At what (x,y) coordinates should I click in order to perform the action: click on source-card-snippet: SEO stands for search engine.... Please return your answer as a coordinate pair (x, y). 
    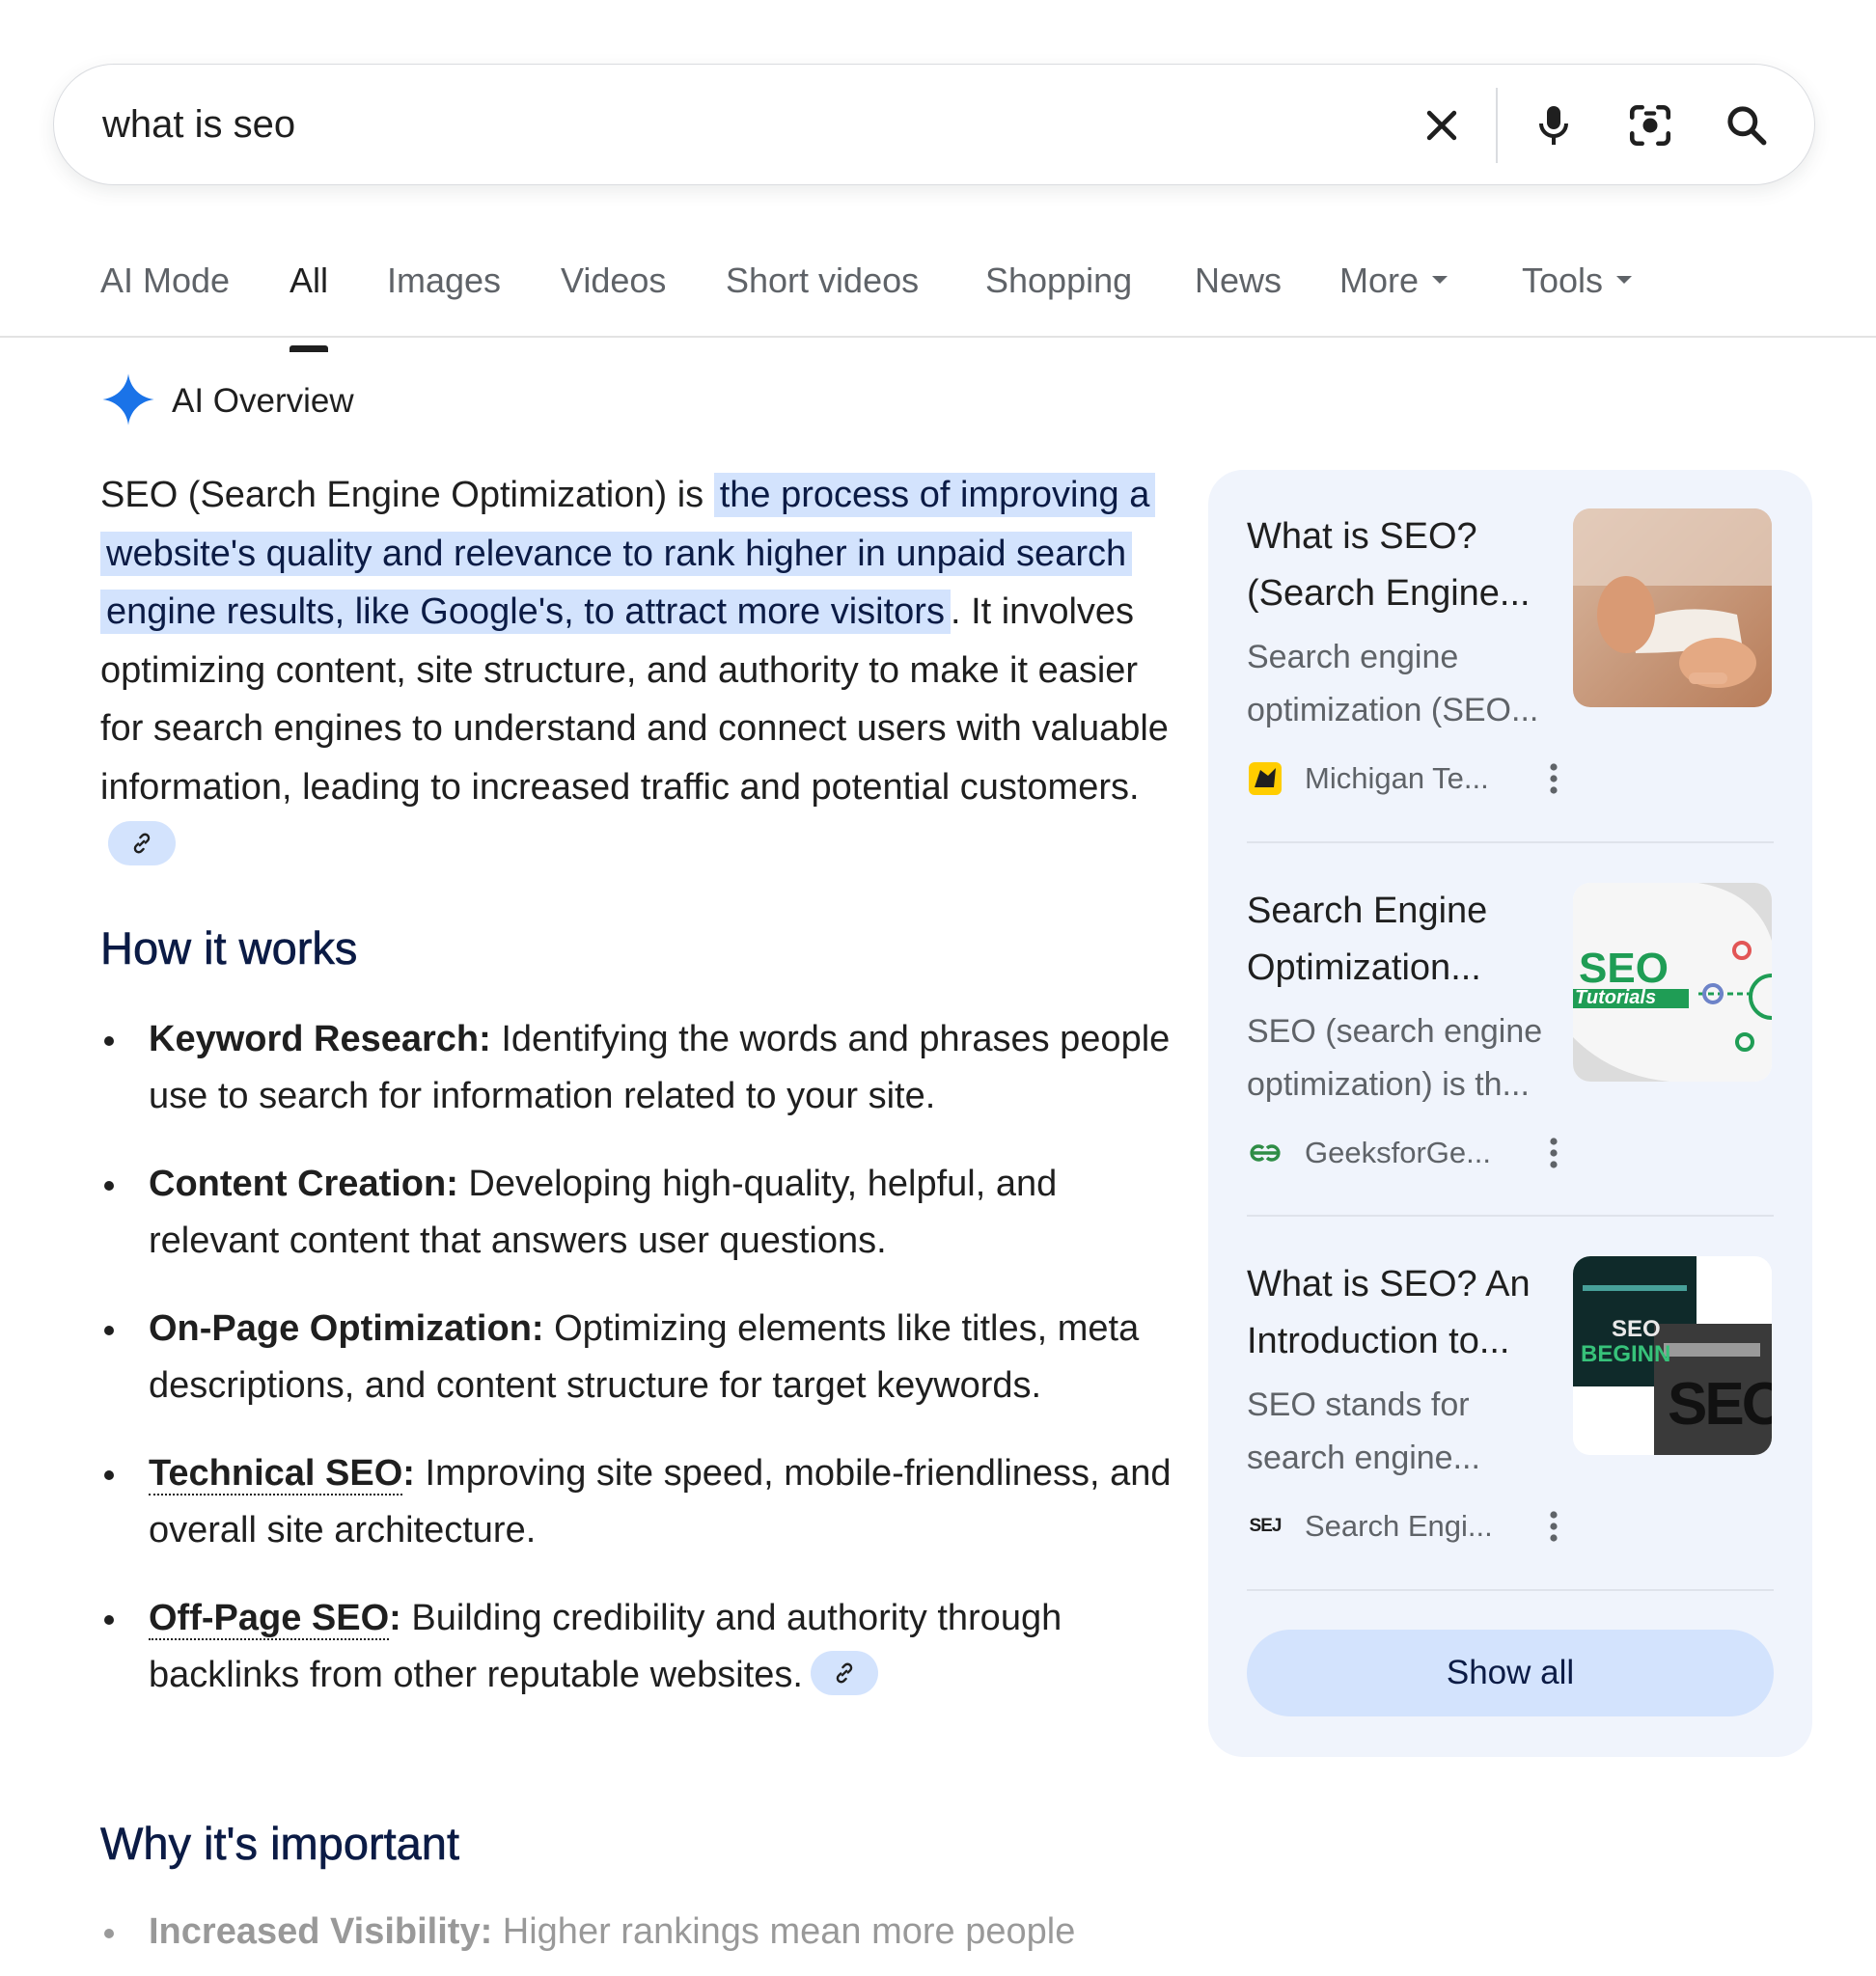
    Looking at the image, I should click on (1363, 1431).